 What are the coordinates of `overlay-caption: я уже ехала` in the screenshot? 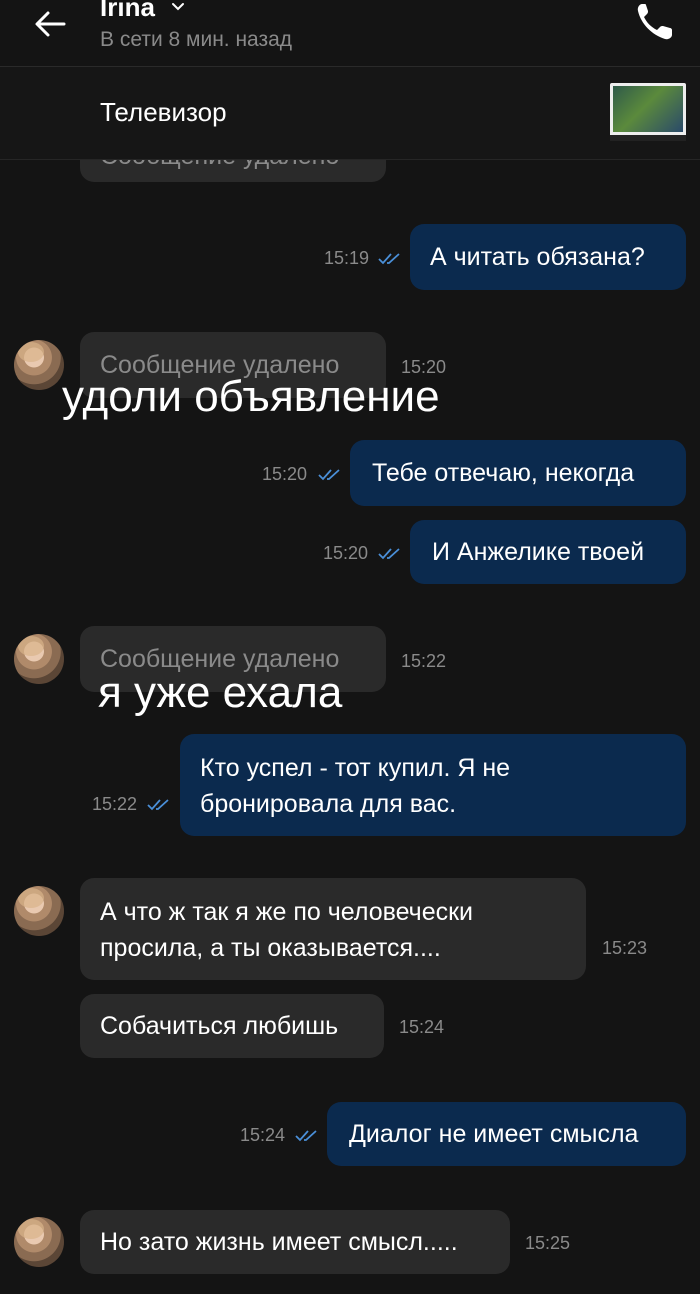 It's located at (220, 692).